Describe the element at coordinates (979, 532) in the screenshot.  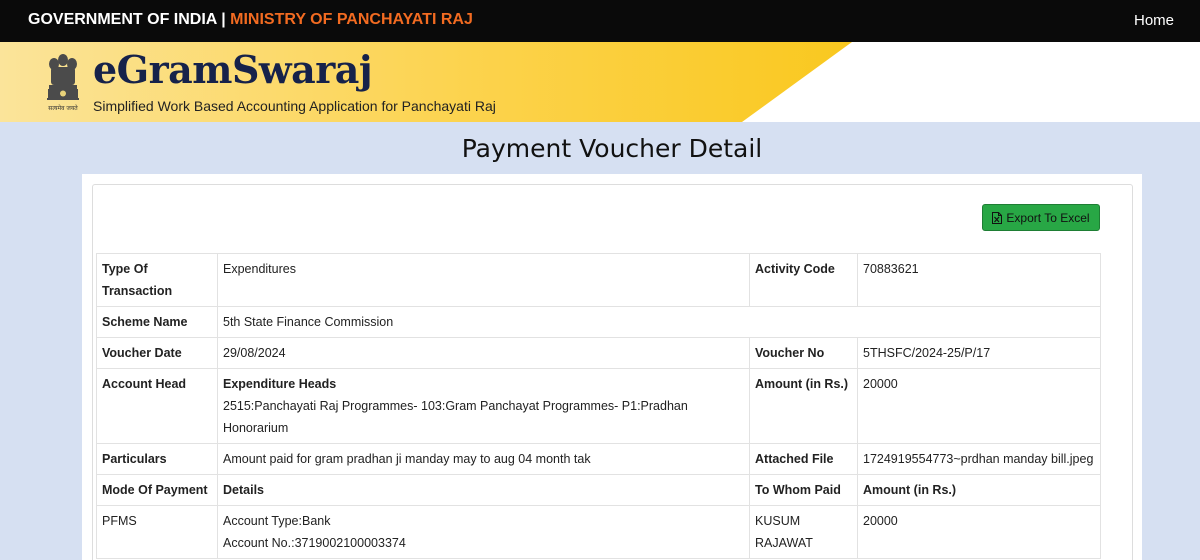
I see `payment-amount-value: 20000` at that location.